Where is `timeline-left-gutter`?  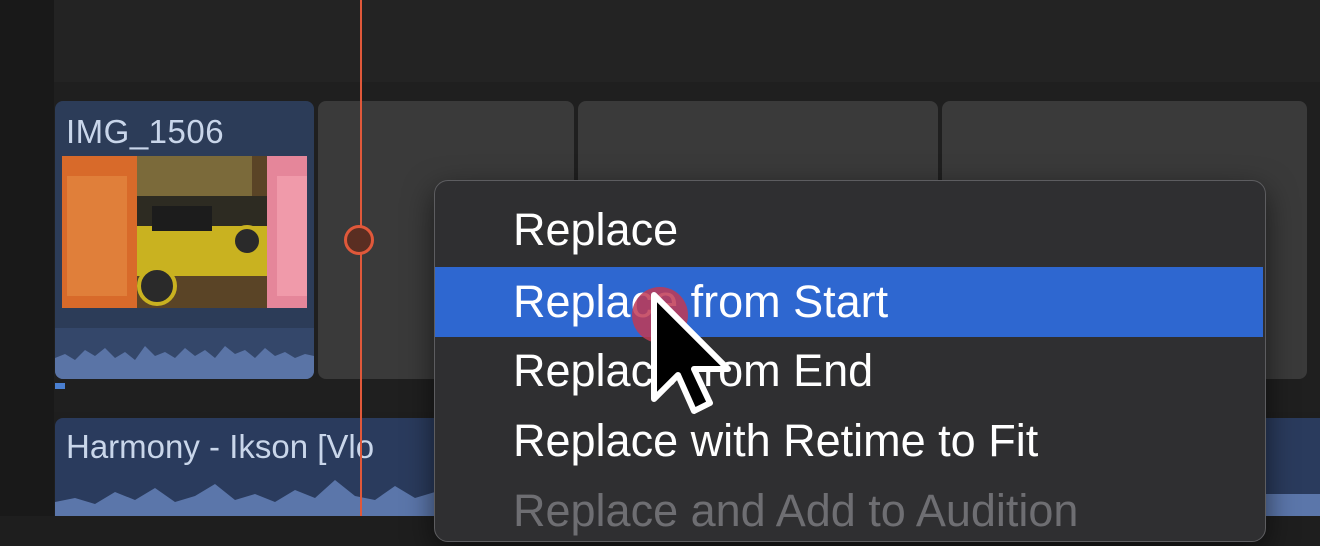
timeline-left-gutter is located at coordinates (27, 258).